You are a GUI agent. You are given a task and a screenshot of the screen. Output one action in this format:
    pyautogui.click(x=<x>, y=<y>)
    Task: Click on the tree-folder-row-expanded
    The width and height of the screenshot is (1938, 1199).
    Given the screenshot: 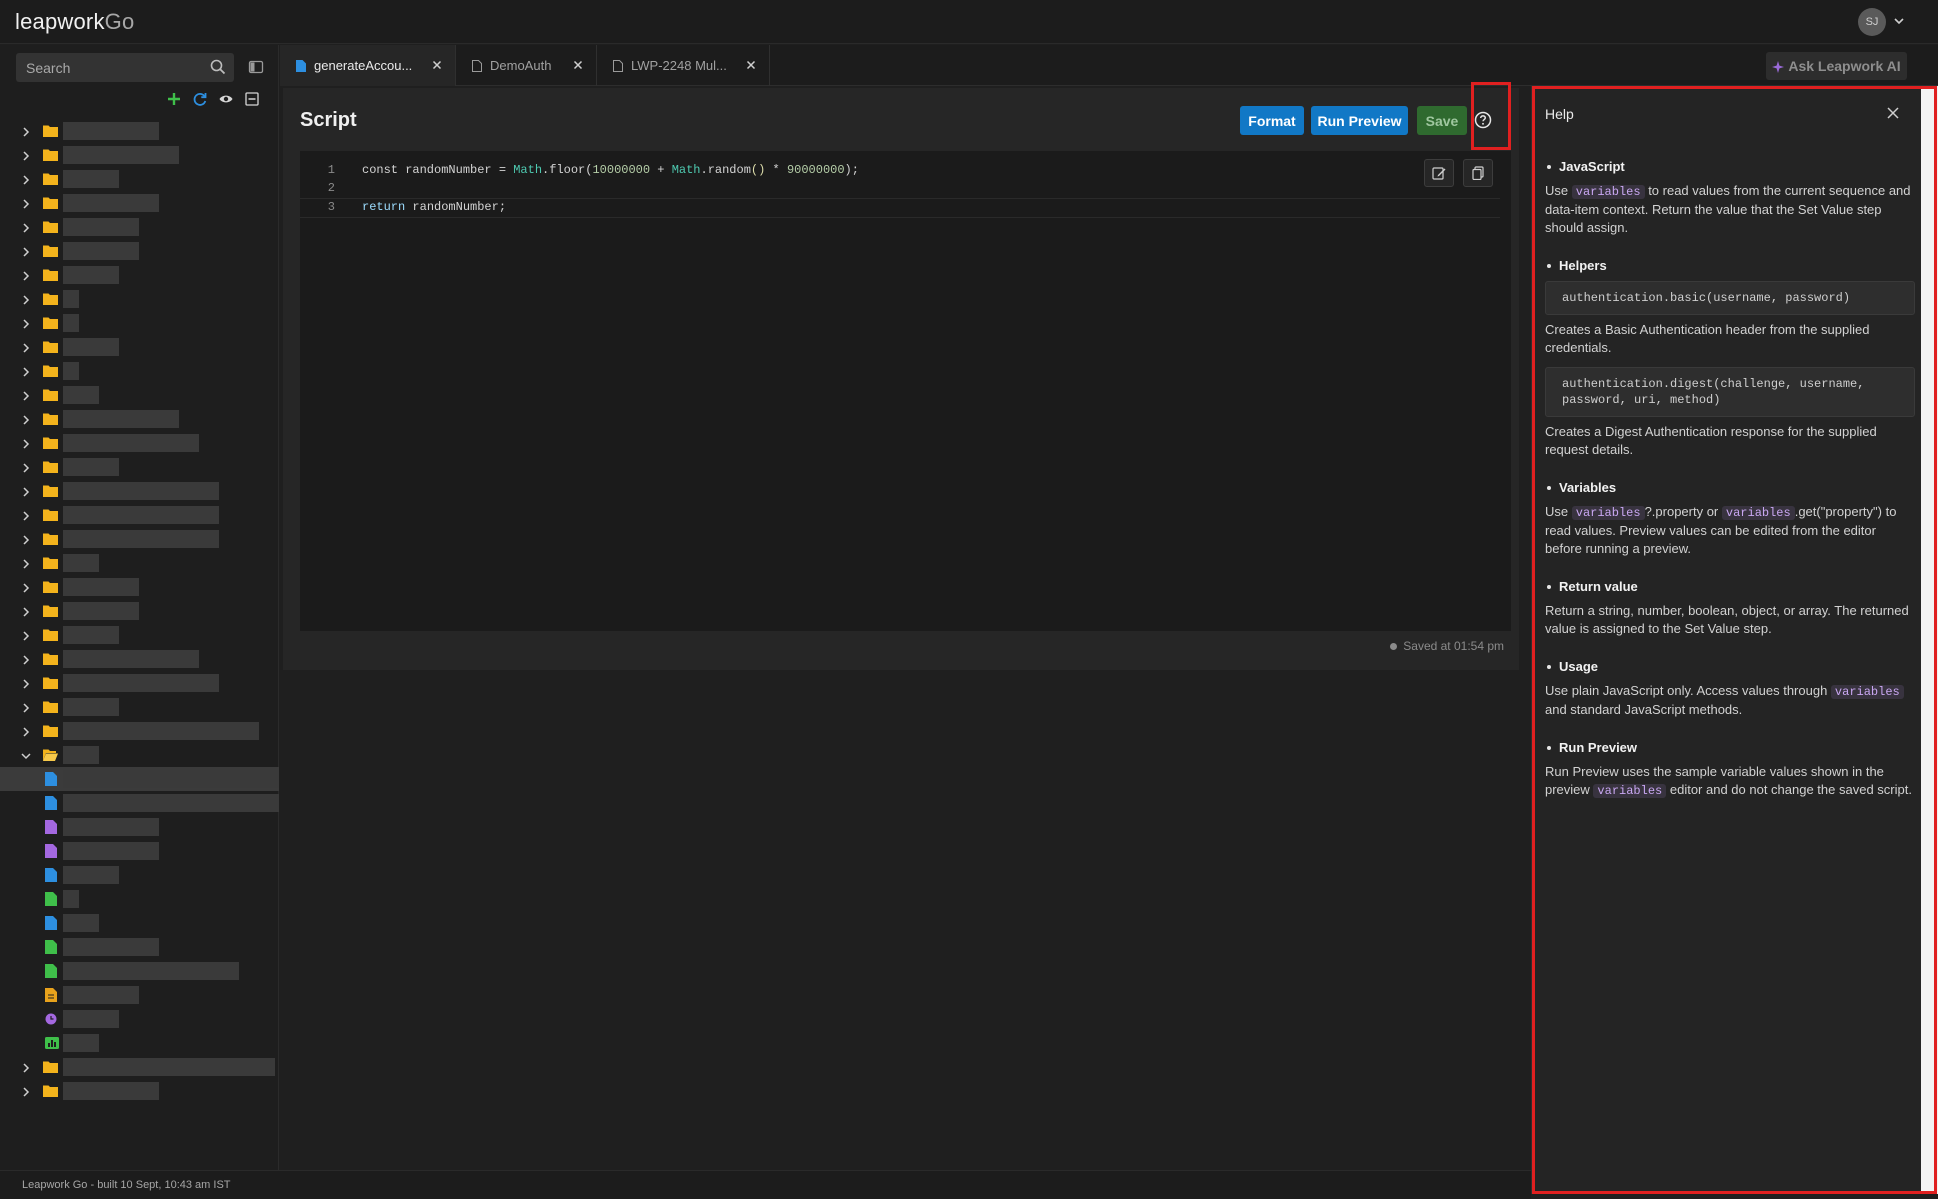 What is the action you would take?
    pyautogui.click(x=139, y=755)
    